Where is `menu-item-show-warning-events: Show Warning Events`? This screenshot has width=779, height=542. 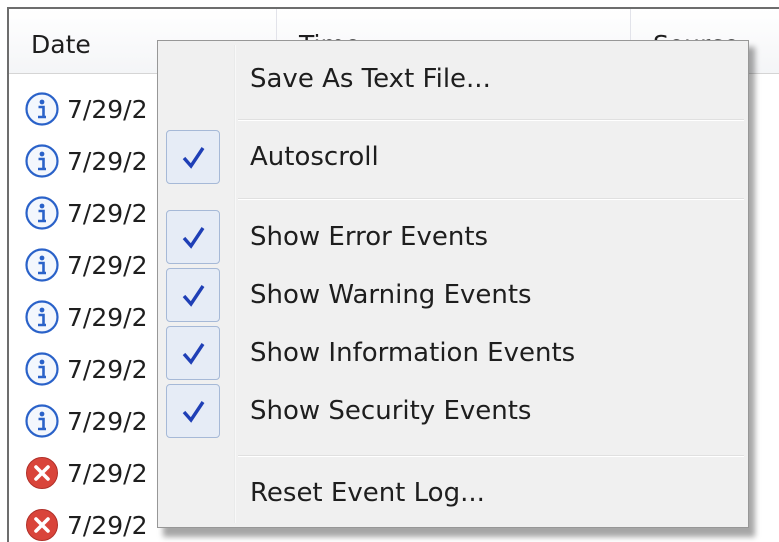 menu-item-show-warning-events: Show Warning Events is located at coordinates (453, 295).